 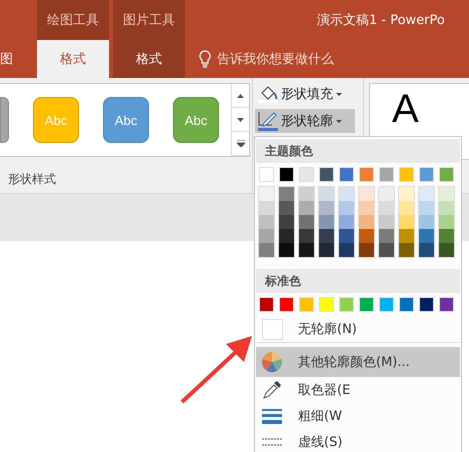 I want to click on color-wheel-icon, so click(x=272, y=362).